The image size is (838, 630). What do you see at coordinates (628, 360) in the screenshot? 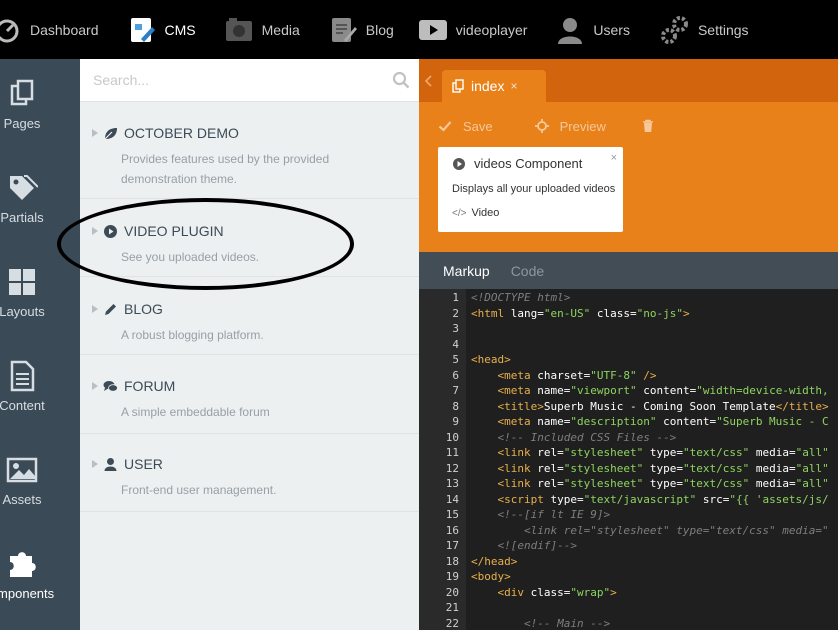
I see `code-line: 5 <head>` at bounding box center [628, 360].